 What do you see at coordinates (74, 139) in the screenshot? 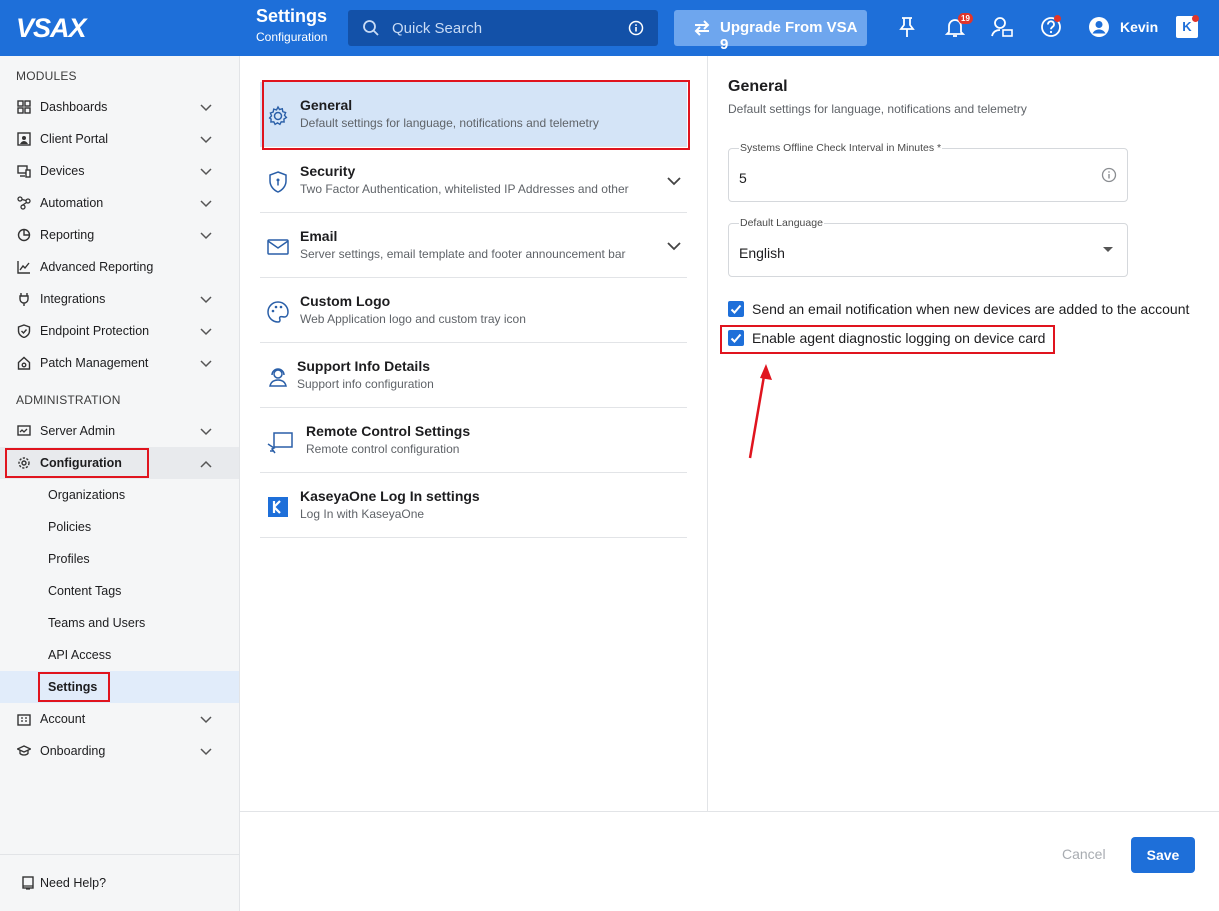
I see `sidebar-item-label: Client Portal` at bounding box center [74, 139].